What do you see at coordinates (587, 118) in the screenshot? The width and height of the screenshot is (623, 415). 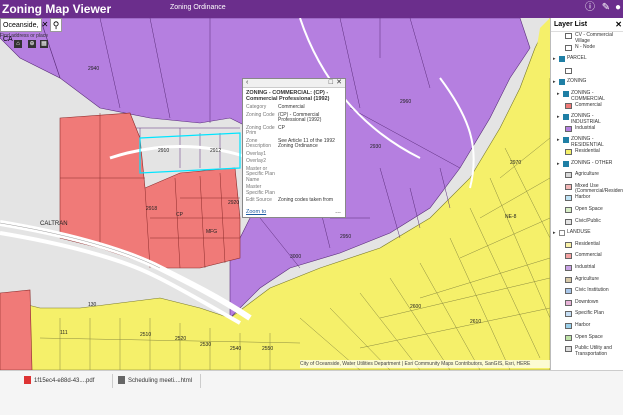 I see `layer-item: ▸ ZONING - INDUSTRIAL` at bounding box center [587, 118].